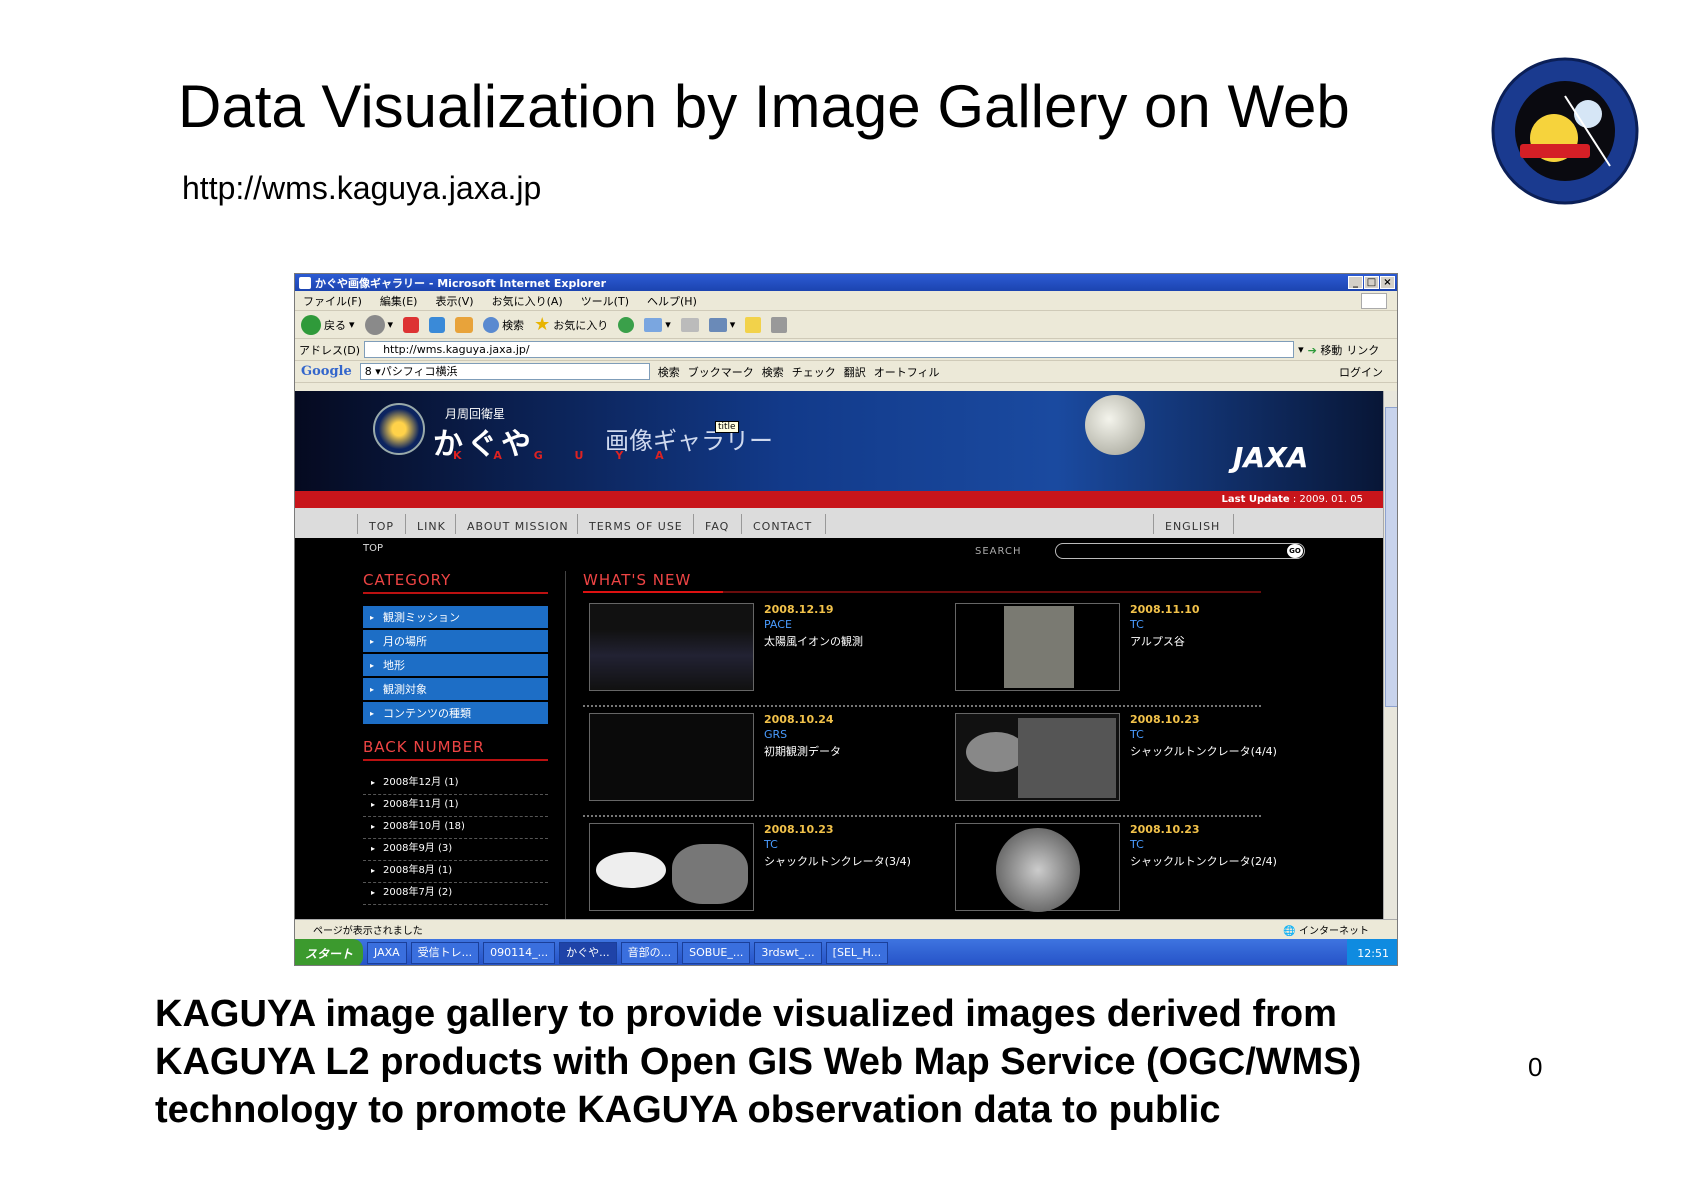  I want to click on address-input: http://wms.kaguya.jaxa.jp/, so click(829, 349).